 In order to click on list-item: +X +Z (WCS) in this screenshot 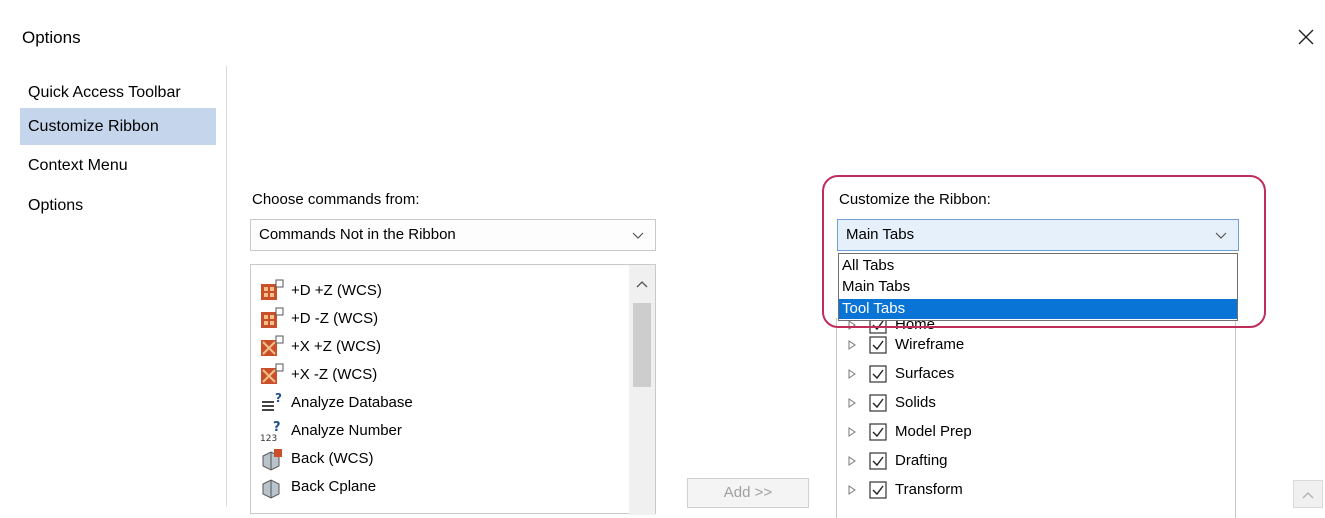, I will do `click(320, 347)`.